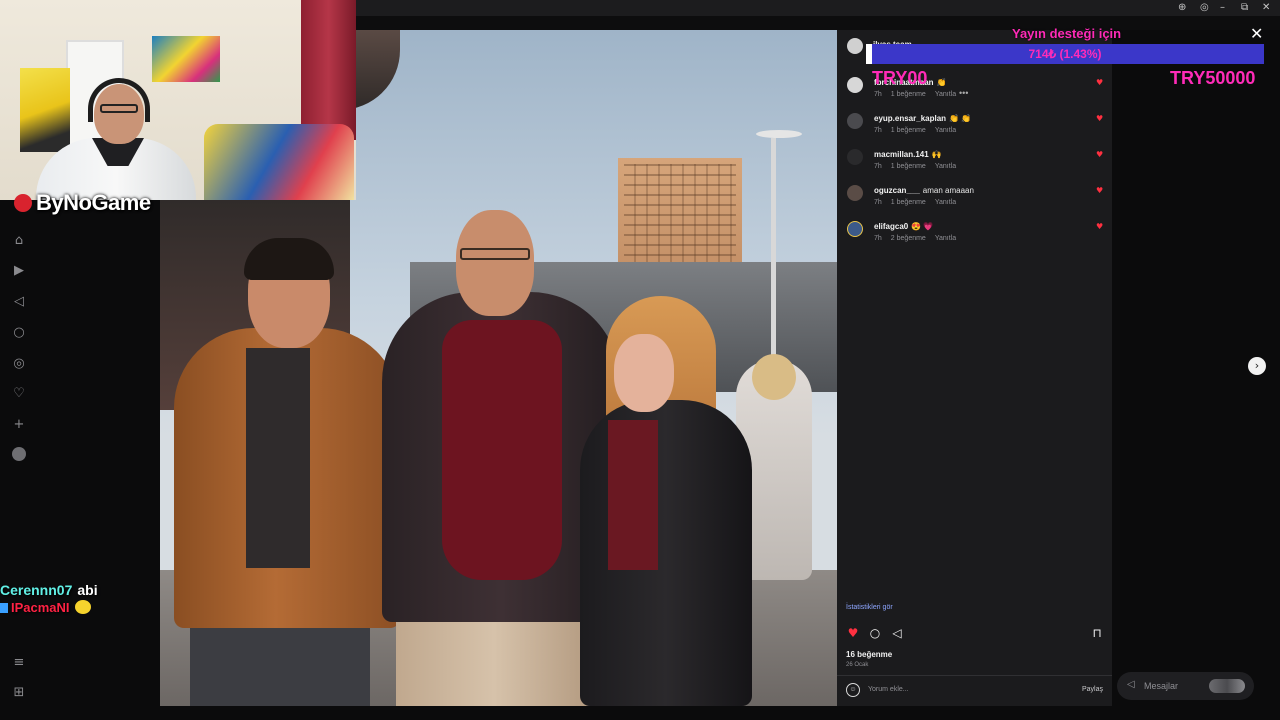 The image size is (1280, 720). What do you see at coordinates (1256, 33) in the screenshot?
I see `close-icon: ✕` at bounding box center [1256, 33].